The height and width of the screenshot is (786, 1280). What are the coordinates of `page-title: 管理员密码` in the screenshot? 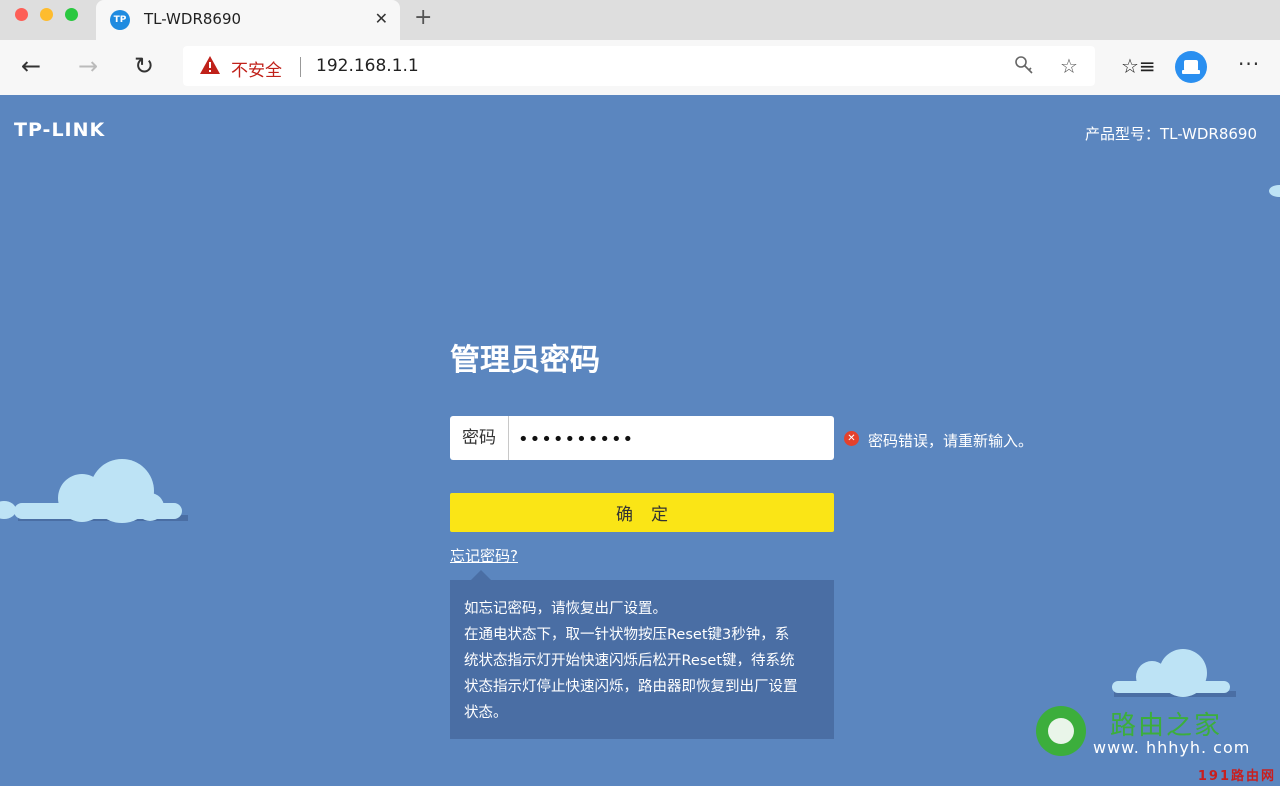 It's located at (525, 360).